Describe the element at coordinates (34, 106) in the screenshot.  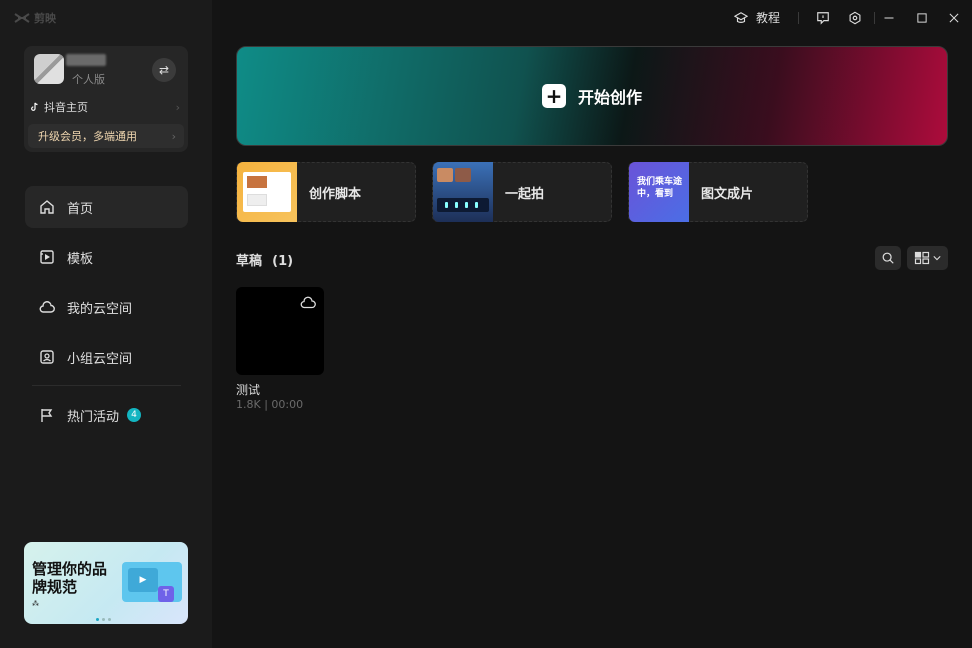
I see `tiktok-icon` at that location.